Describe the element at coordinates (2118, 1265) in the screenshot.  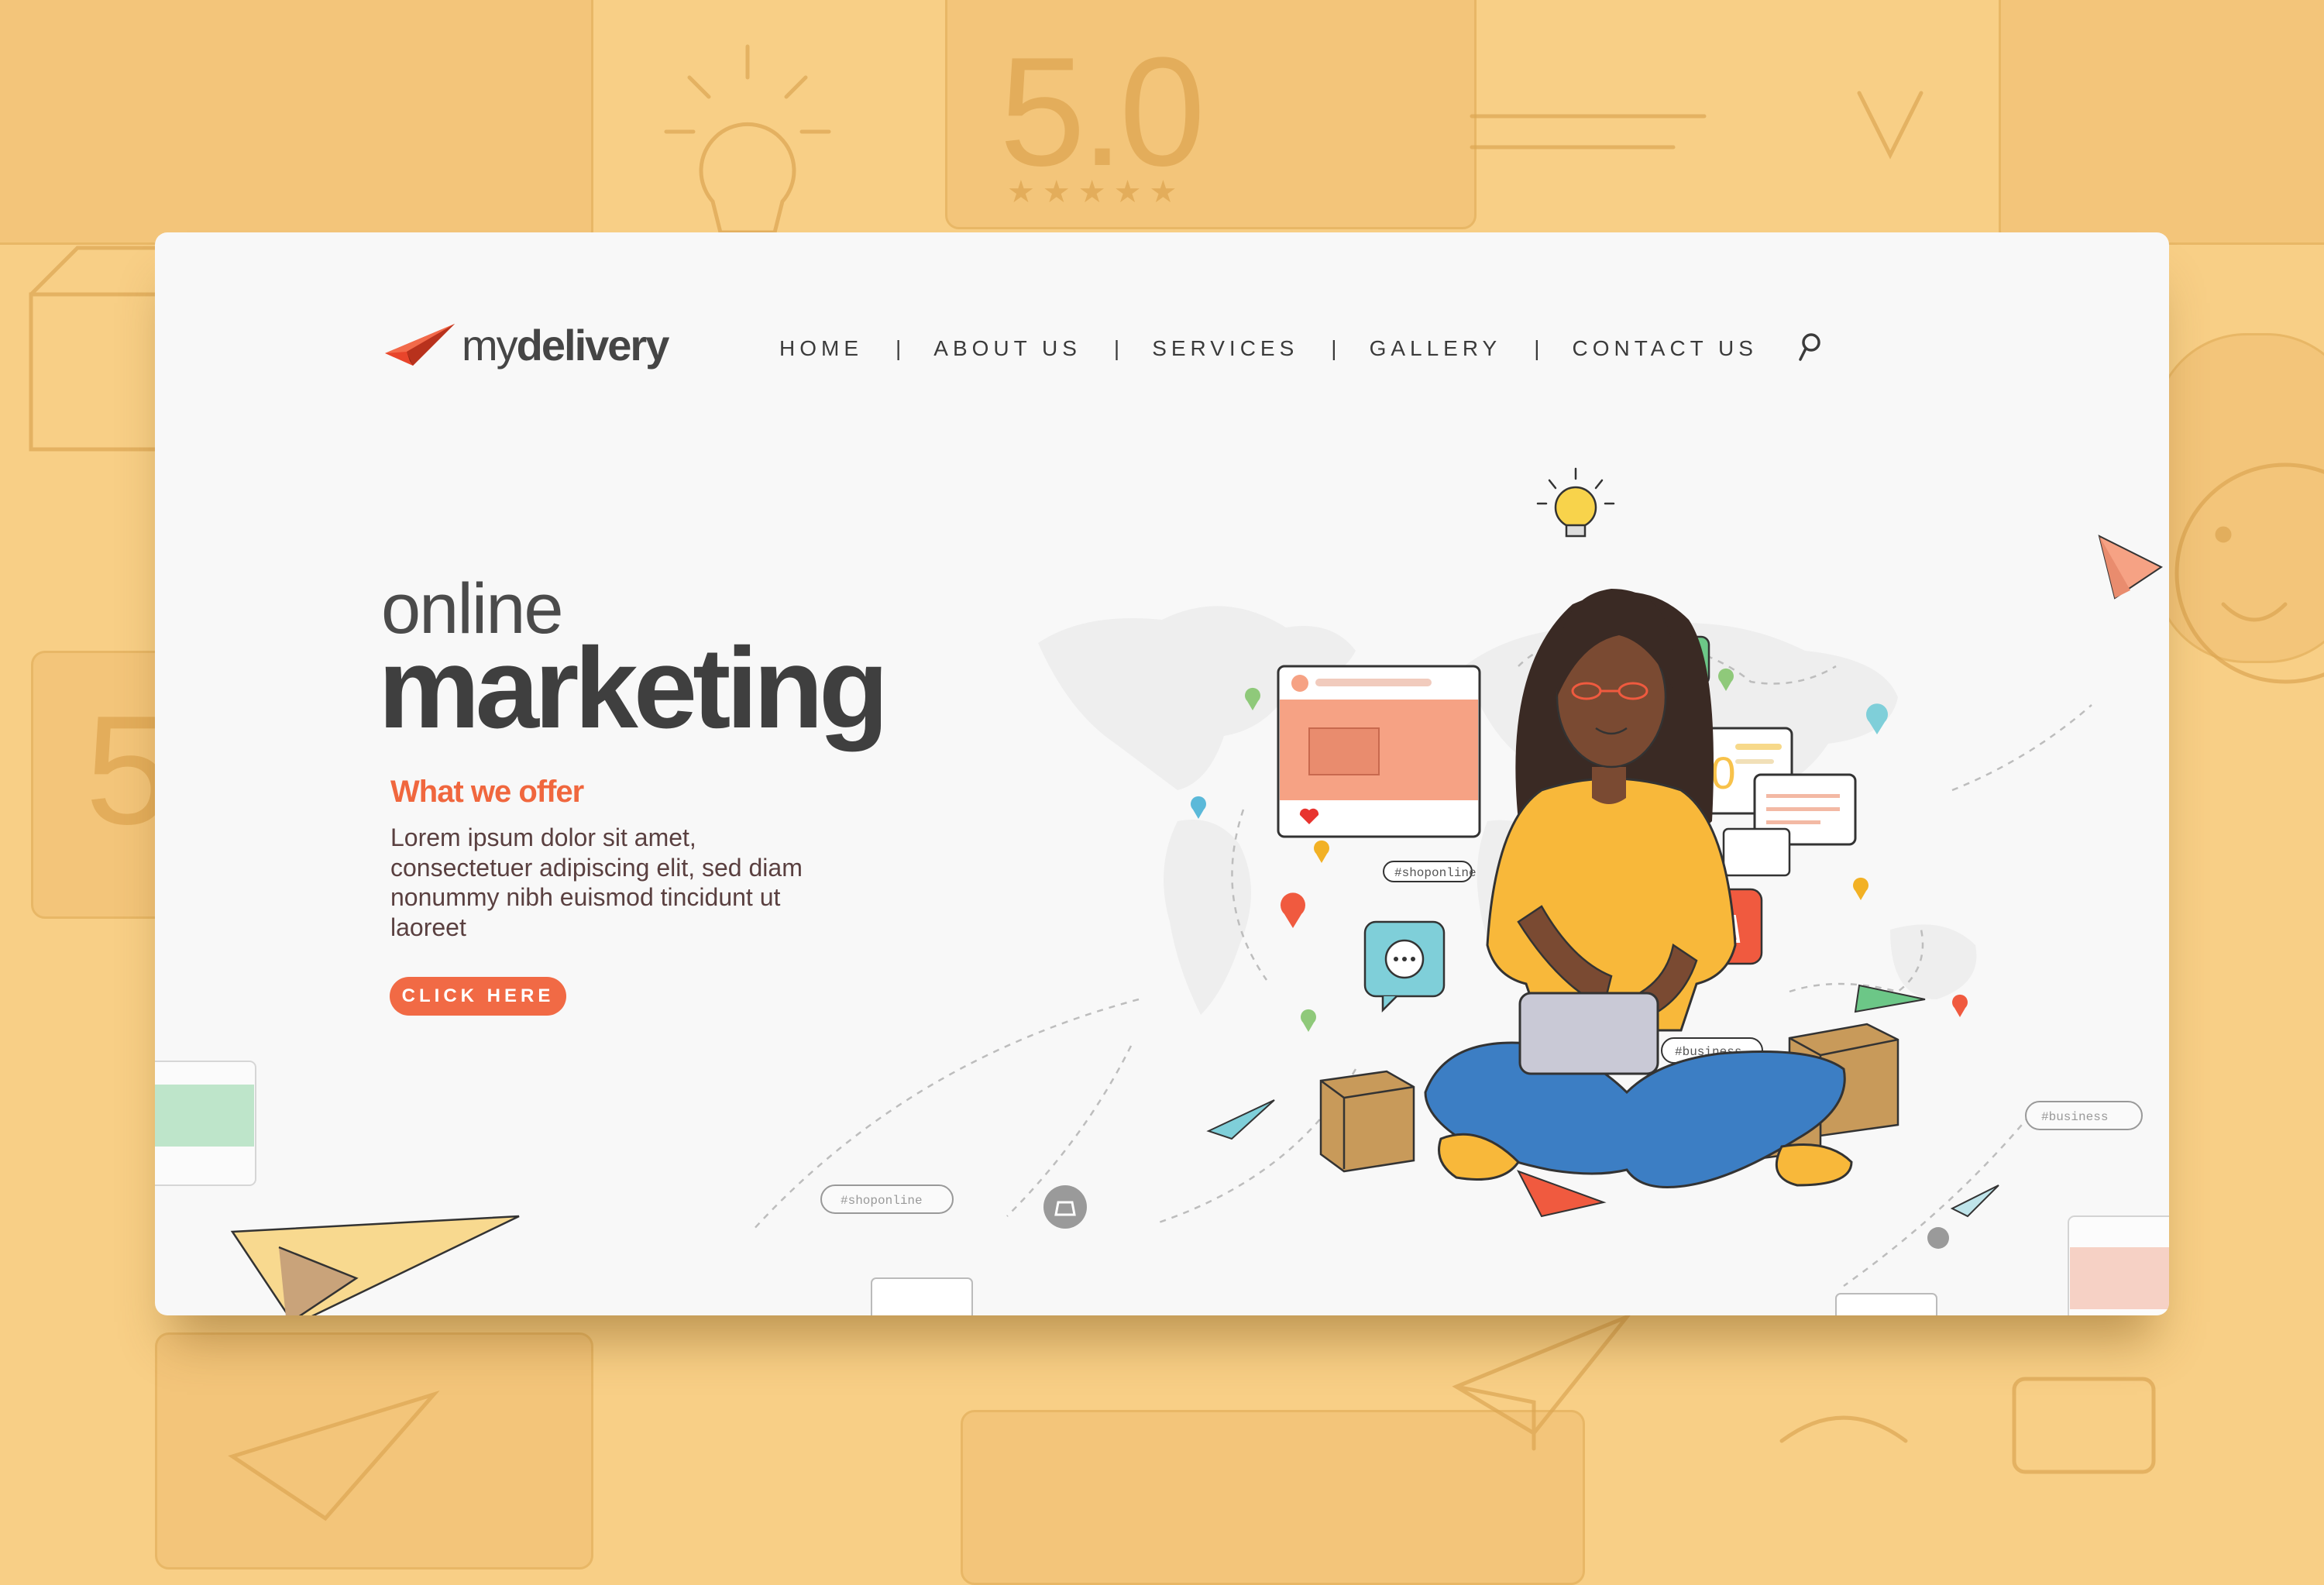
I see `faded-window-right` at that location.